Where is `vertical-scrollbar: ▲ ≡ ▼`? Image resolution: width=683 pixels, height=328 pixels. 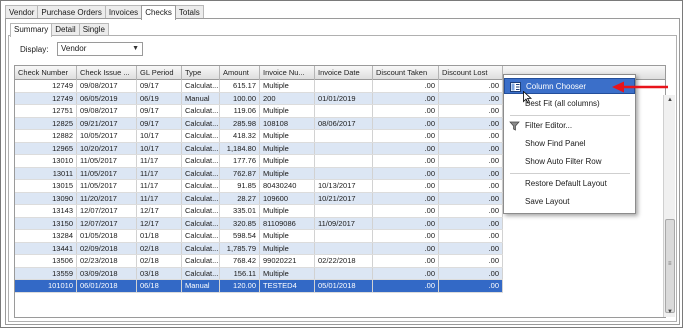 vertical-scrollbar: ▲ ≡ ▼ is located at coordinates (669, 206).